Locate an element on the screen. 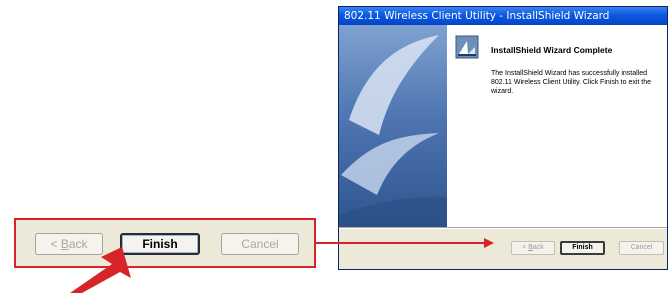  zoomed-back-button: < Back is located at coordinates (69, 244).